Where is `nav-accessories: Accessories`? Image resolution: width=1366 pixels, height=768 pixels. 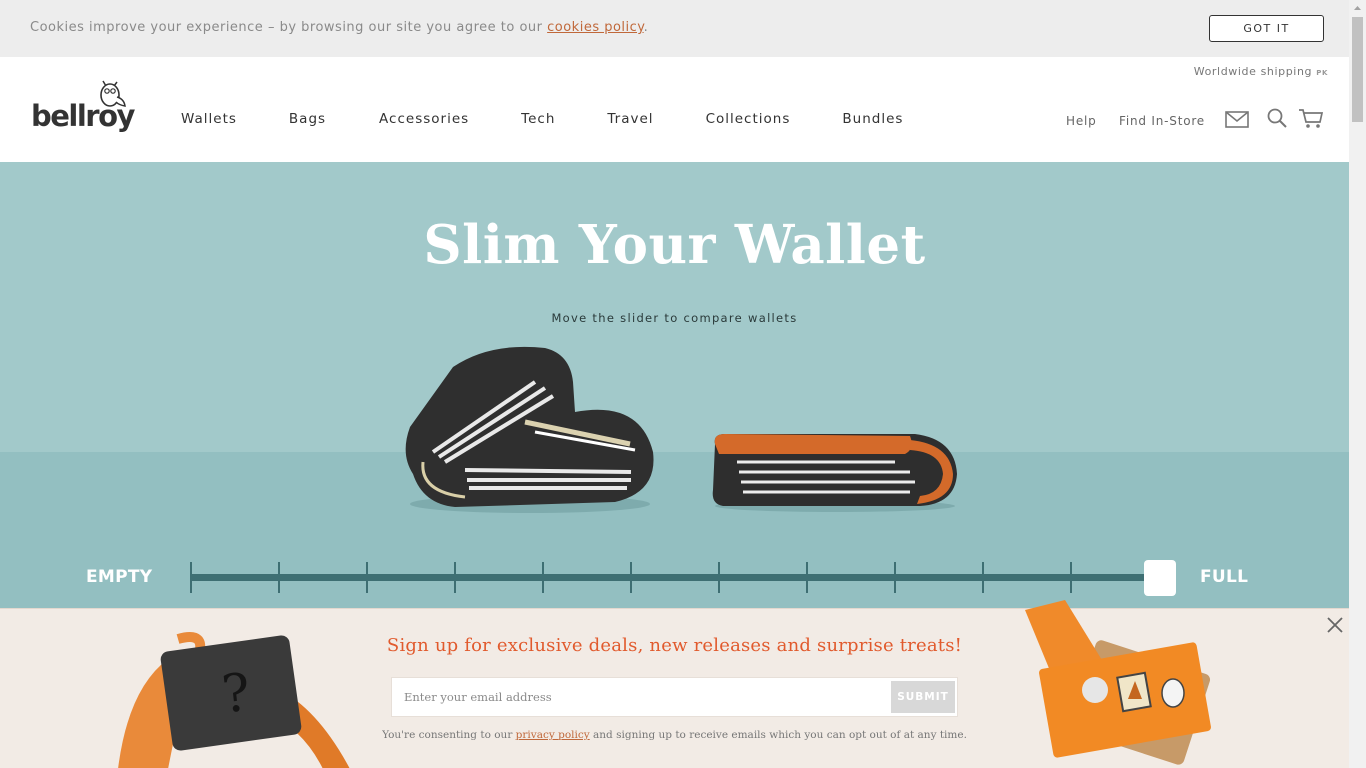
nav-accessories: Accessories is located at coordinates (424, 119).